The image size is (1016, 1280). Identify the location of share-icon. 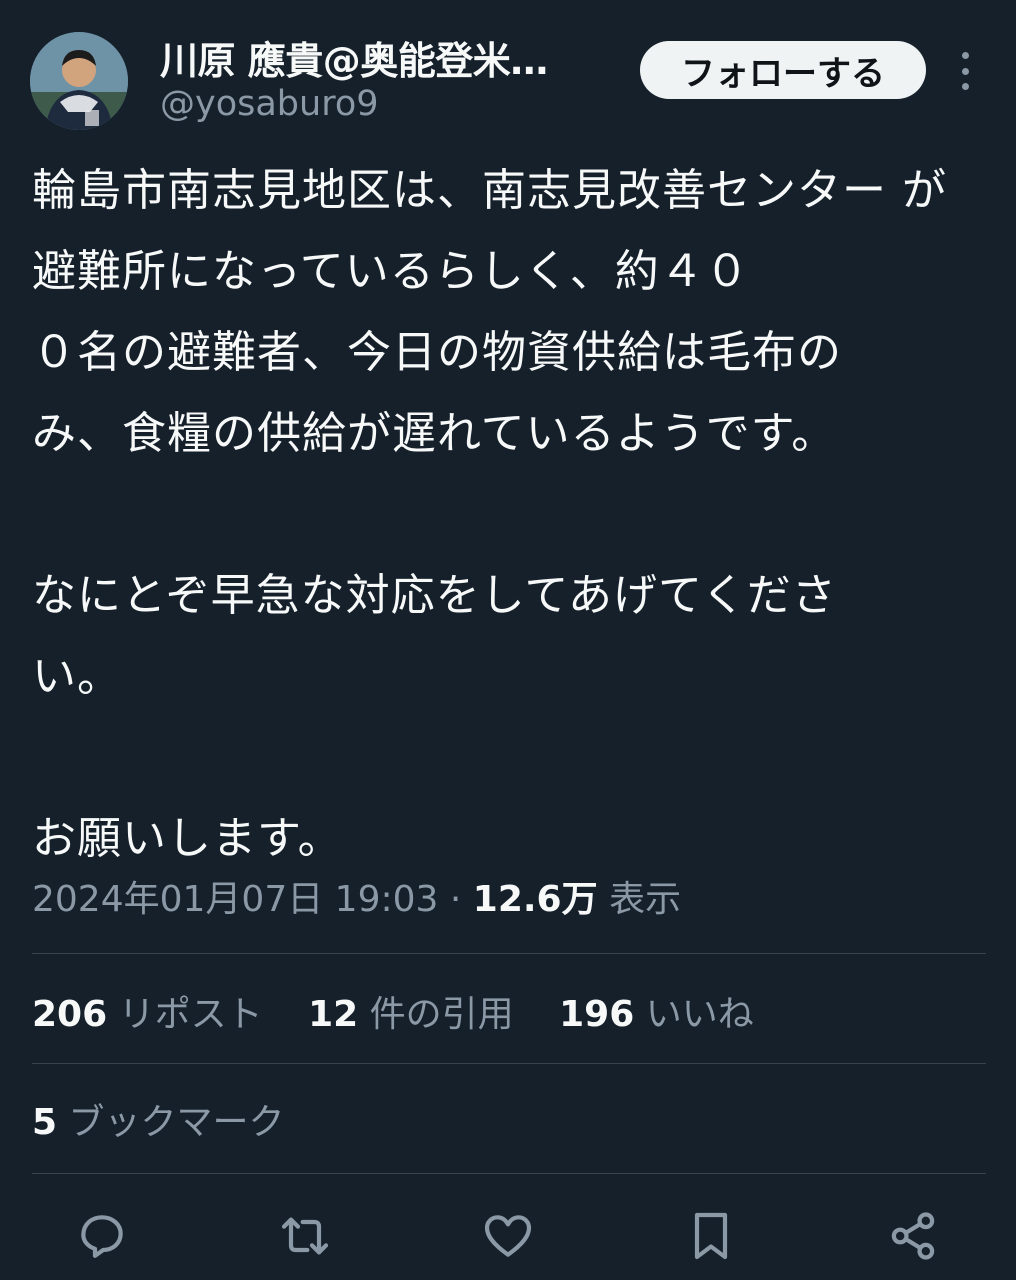
(913, 1236).